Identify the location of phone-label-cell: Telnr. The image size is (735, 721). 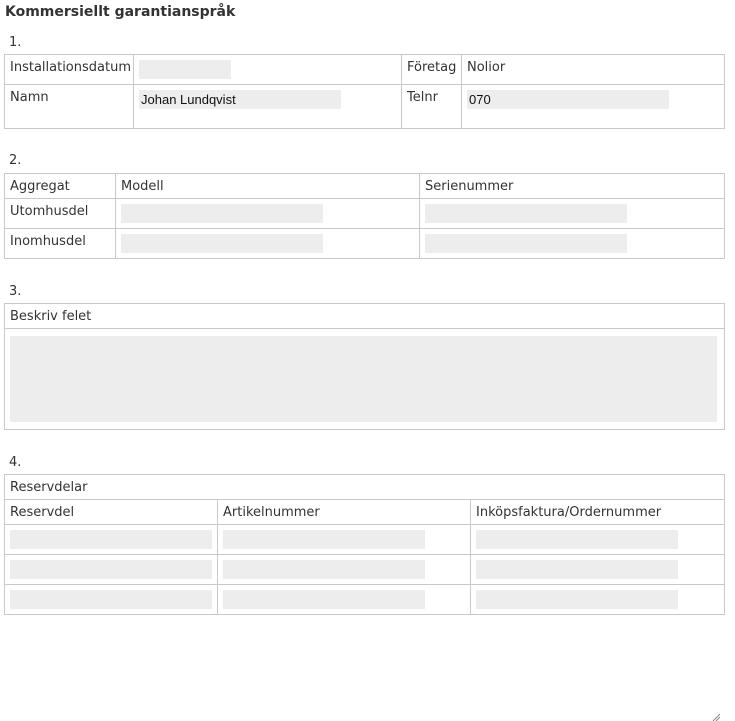
(431, 106).